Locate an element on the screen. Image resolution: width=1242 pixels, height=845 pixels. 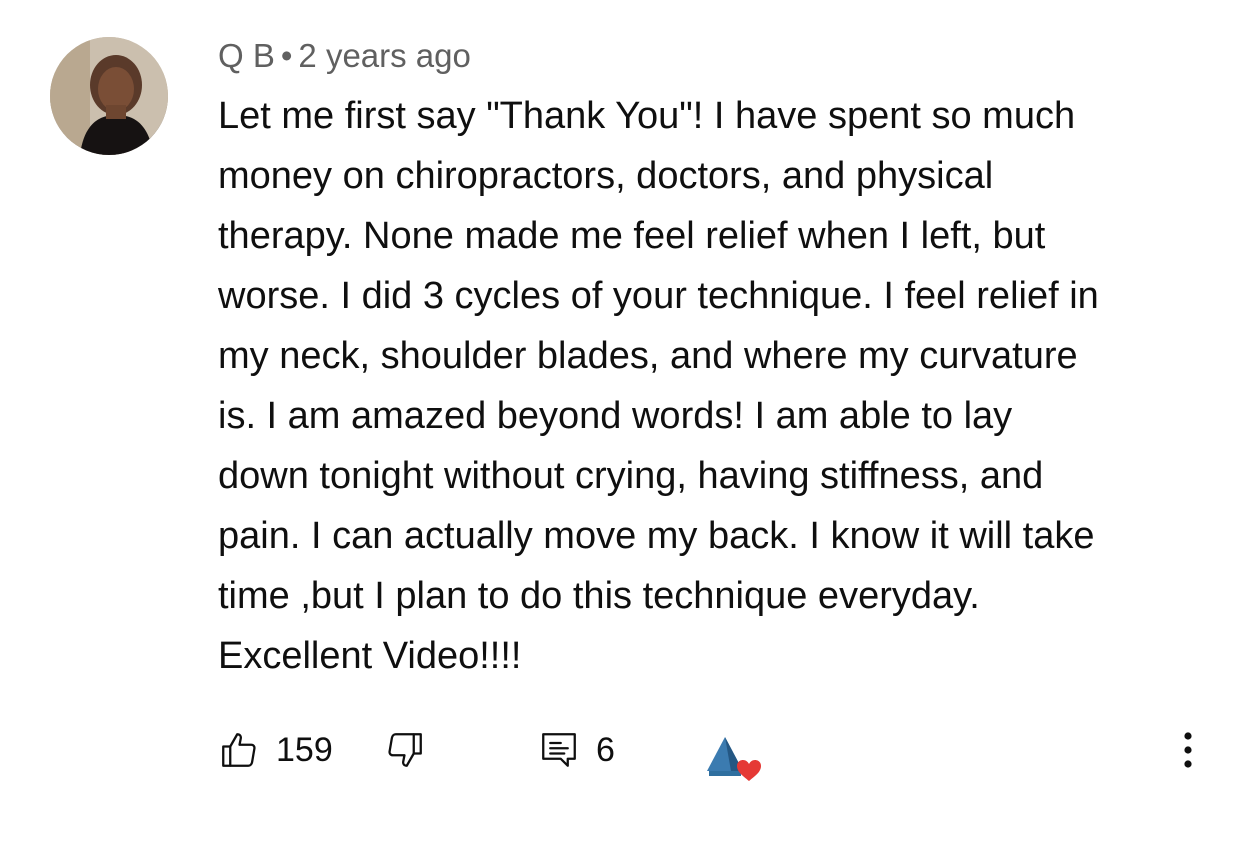
creator-heart is located at coordinates (735, 758).